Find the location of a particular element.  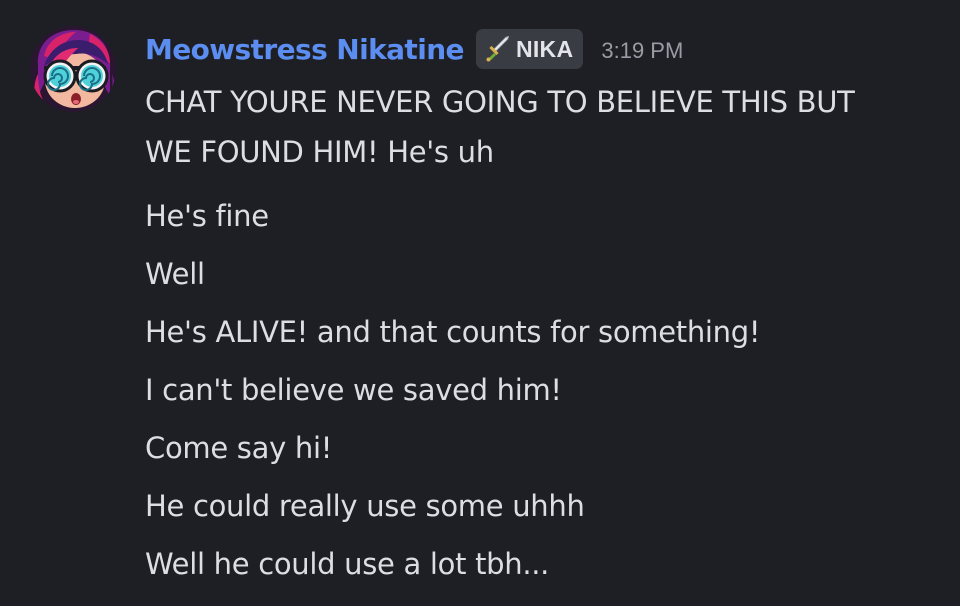

message-line: Come say hi! is located at coordinates (239, 448).